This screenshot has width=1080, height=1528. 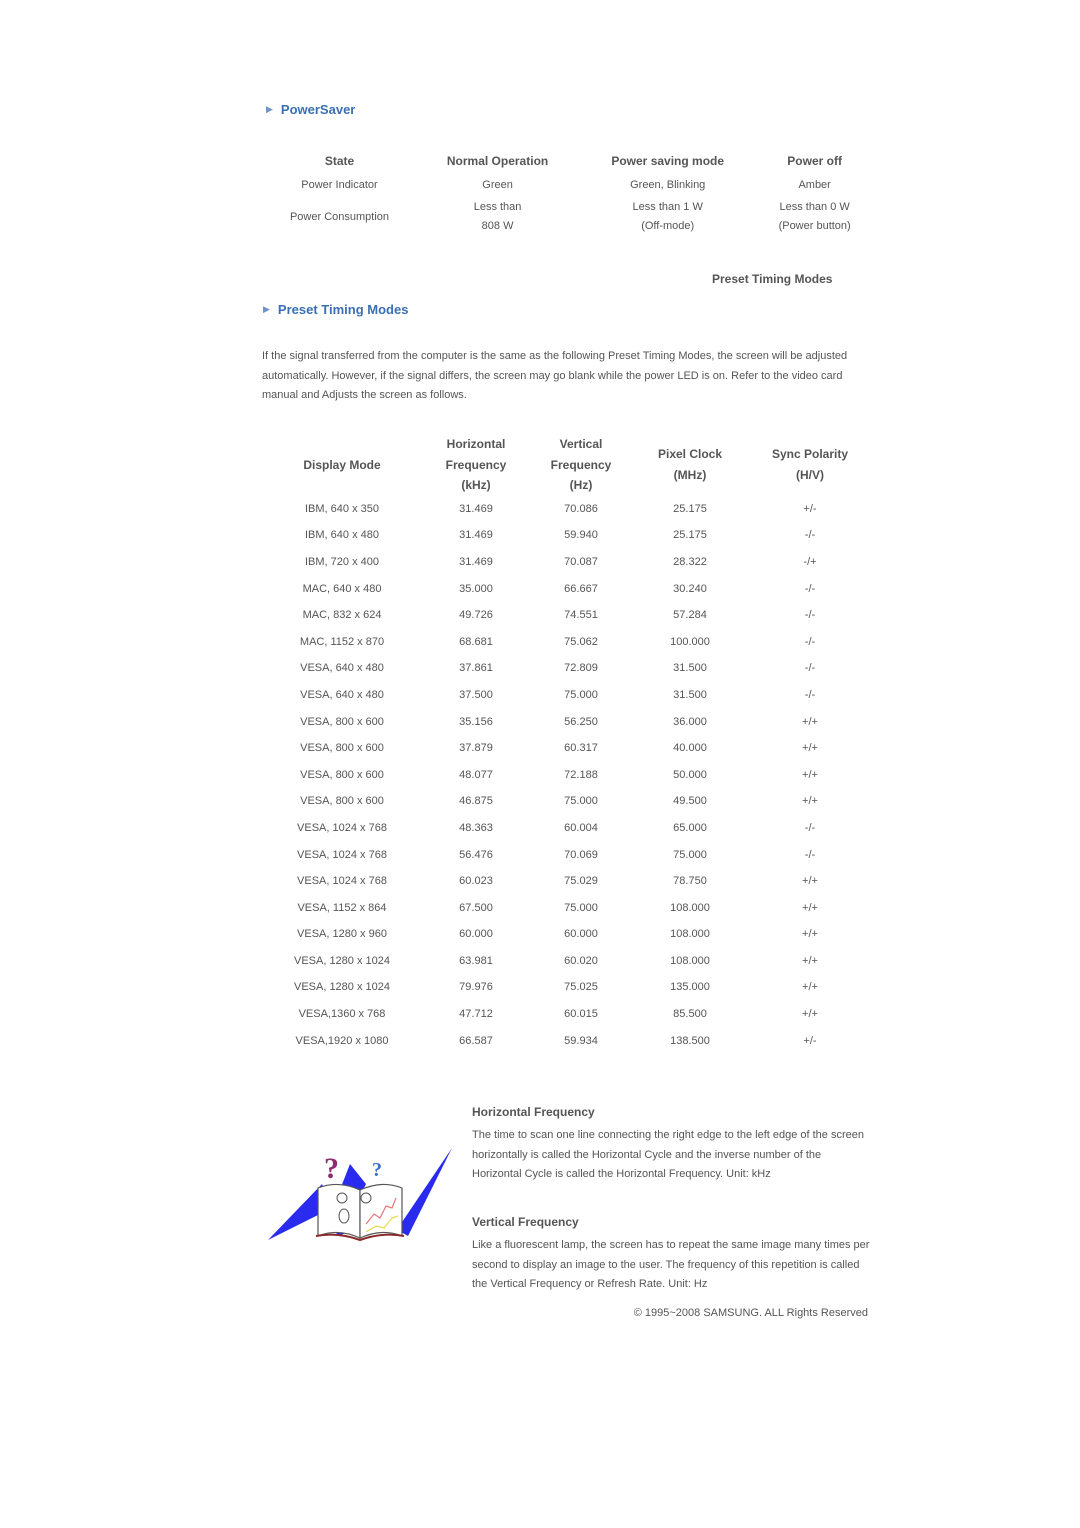 I want to click on cell-pixel-clock: 57.284, so click(x=690, y=615).